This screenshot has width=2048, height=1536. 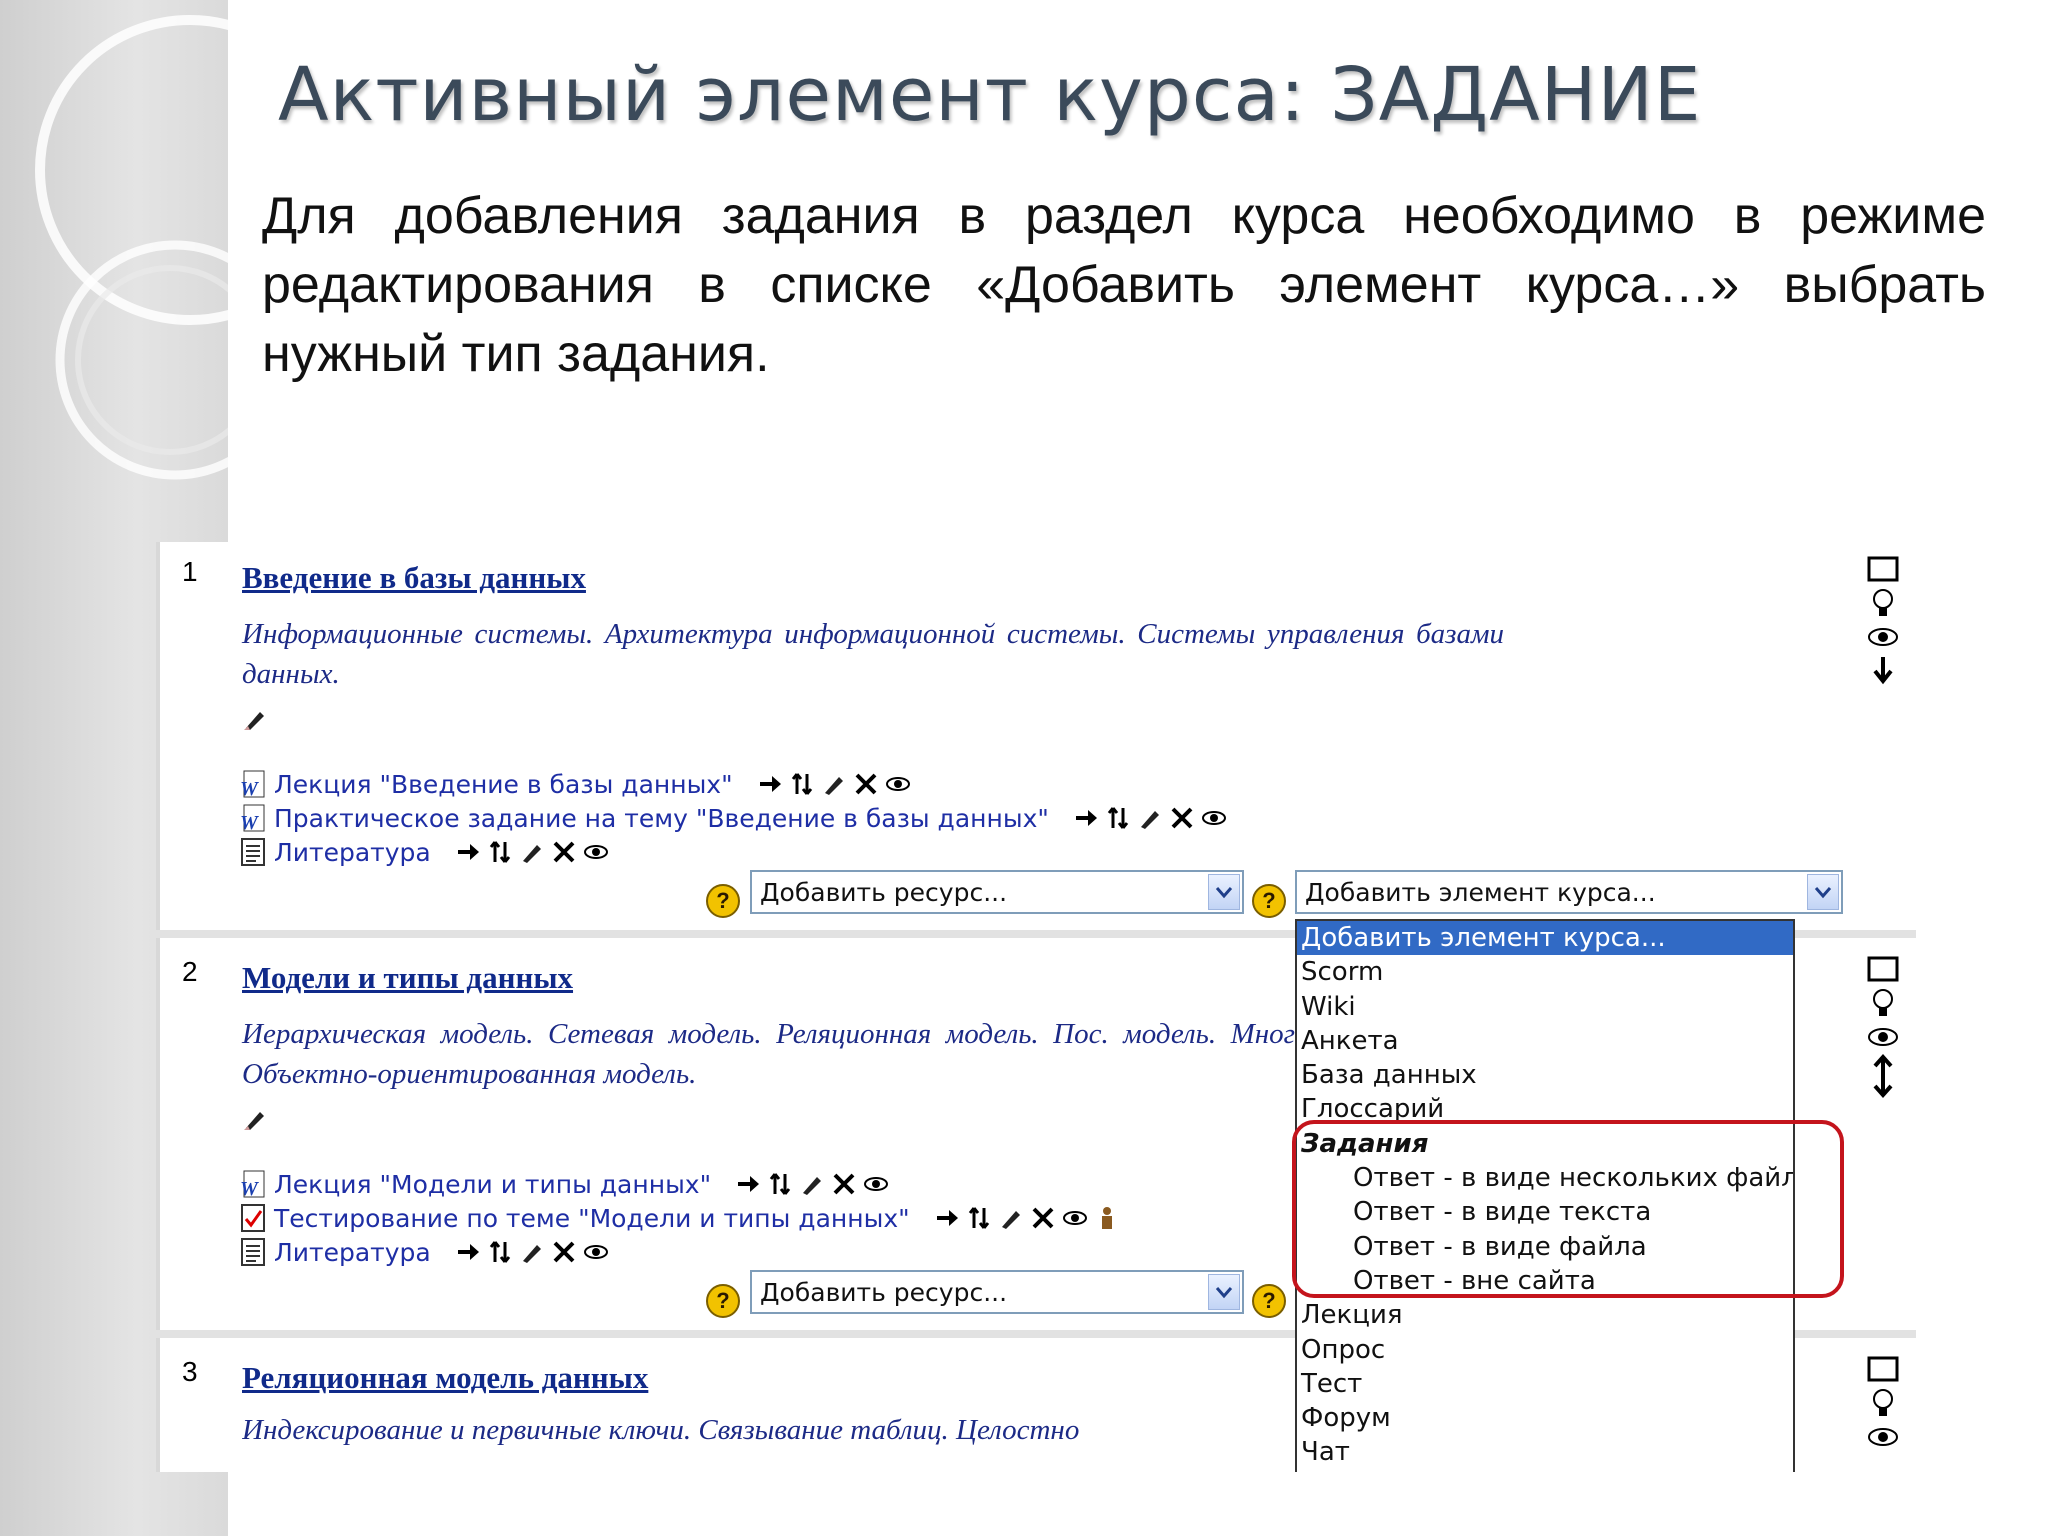 I want to click on dropdown-option: Scorm, so click(x=1545, y=972).